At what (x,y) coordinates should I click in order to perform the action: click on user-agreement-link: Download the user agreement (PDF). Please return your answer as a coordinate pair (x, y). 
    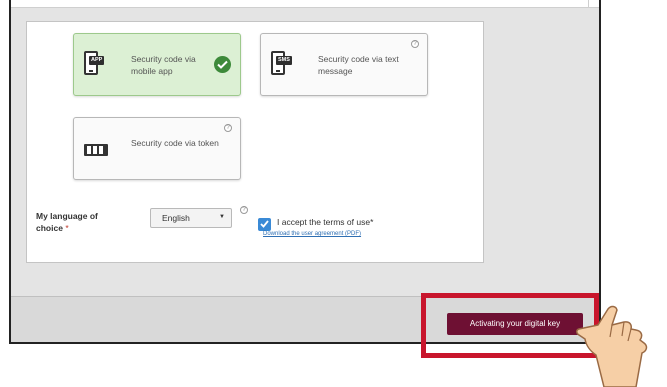
    Looking at the image, I should click on (312, 234).